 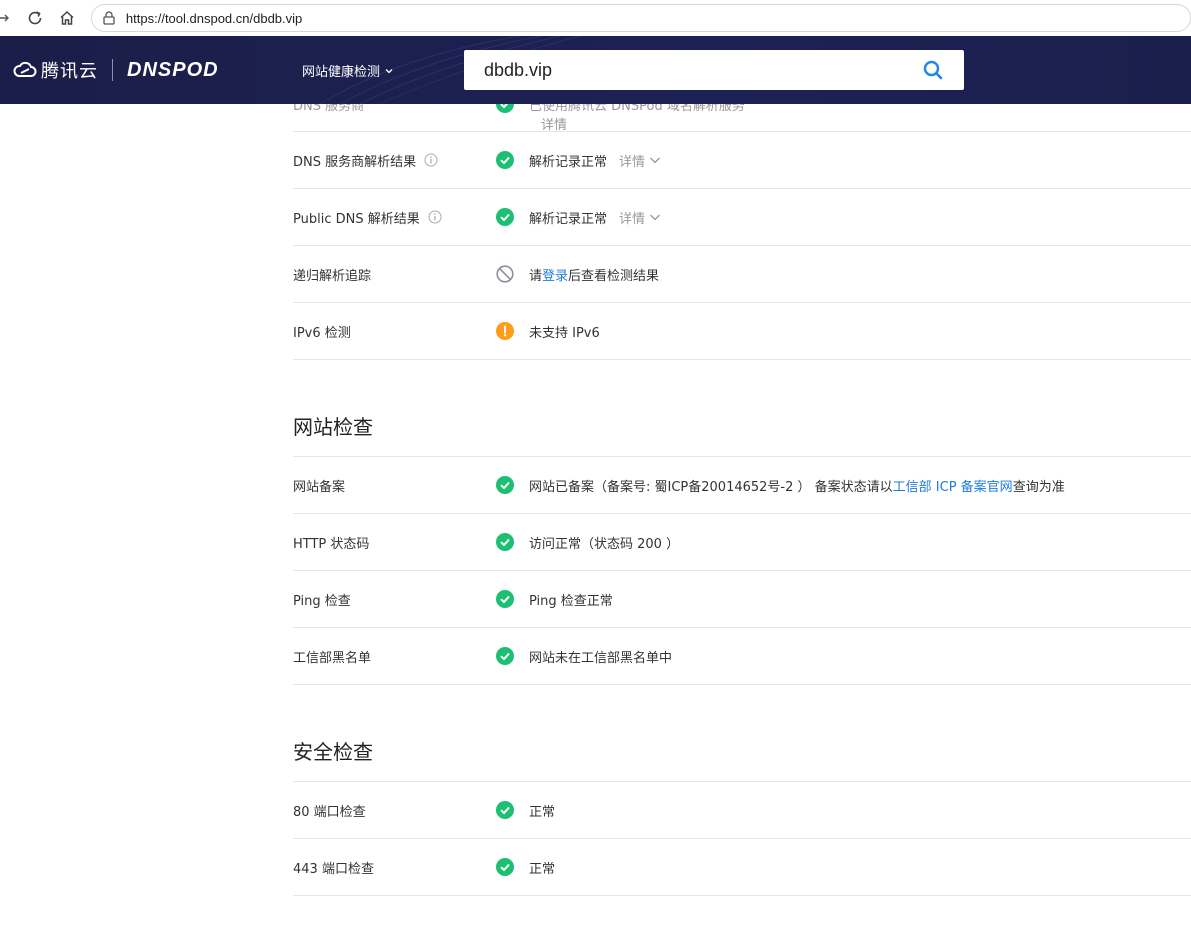 What do you see at coordinates (25, 69) in the screenshot?
I see `tencent-cloud-icon` at bounding box center [25, 69].